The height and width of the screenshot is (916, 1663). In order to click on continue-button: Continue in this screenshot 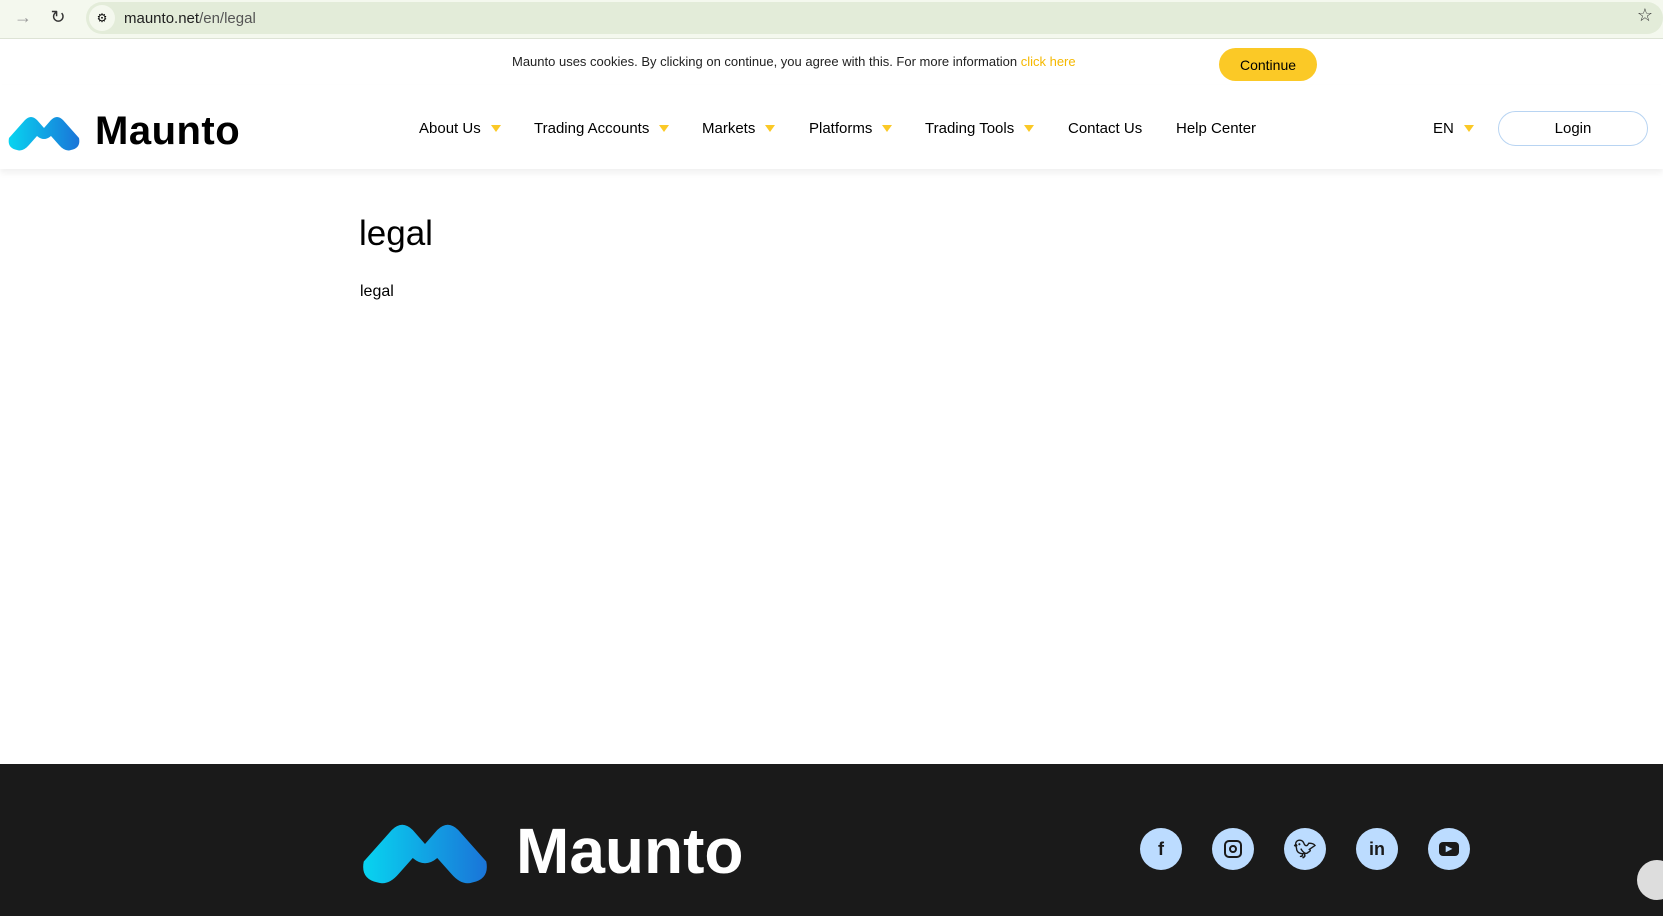, I will do `click(1268, 64)`.